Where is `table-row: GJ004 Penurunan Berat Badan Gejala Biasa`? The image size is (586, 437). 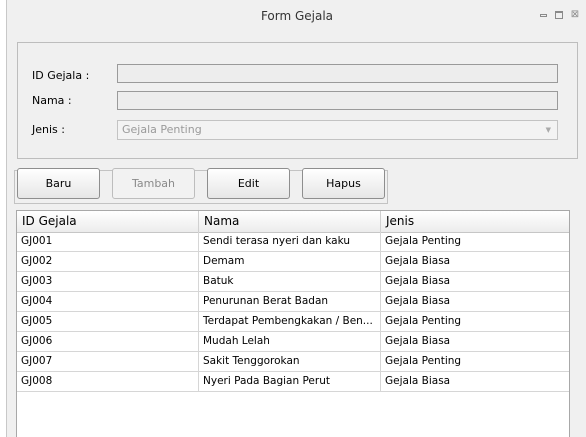 table-row: GJ004 Penurunan Berat Badan Gejala Biasa is located at coordinates (293, 302).